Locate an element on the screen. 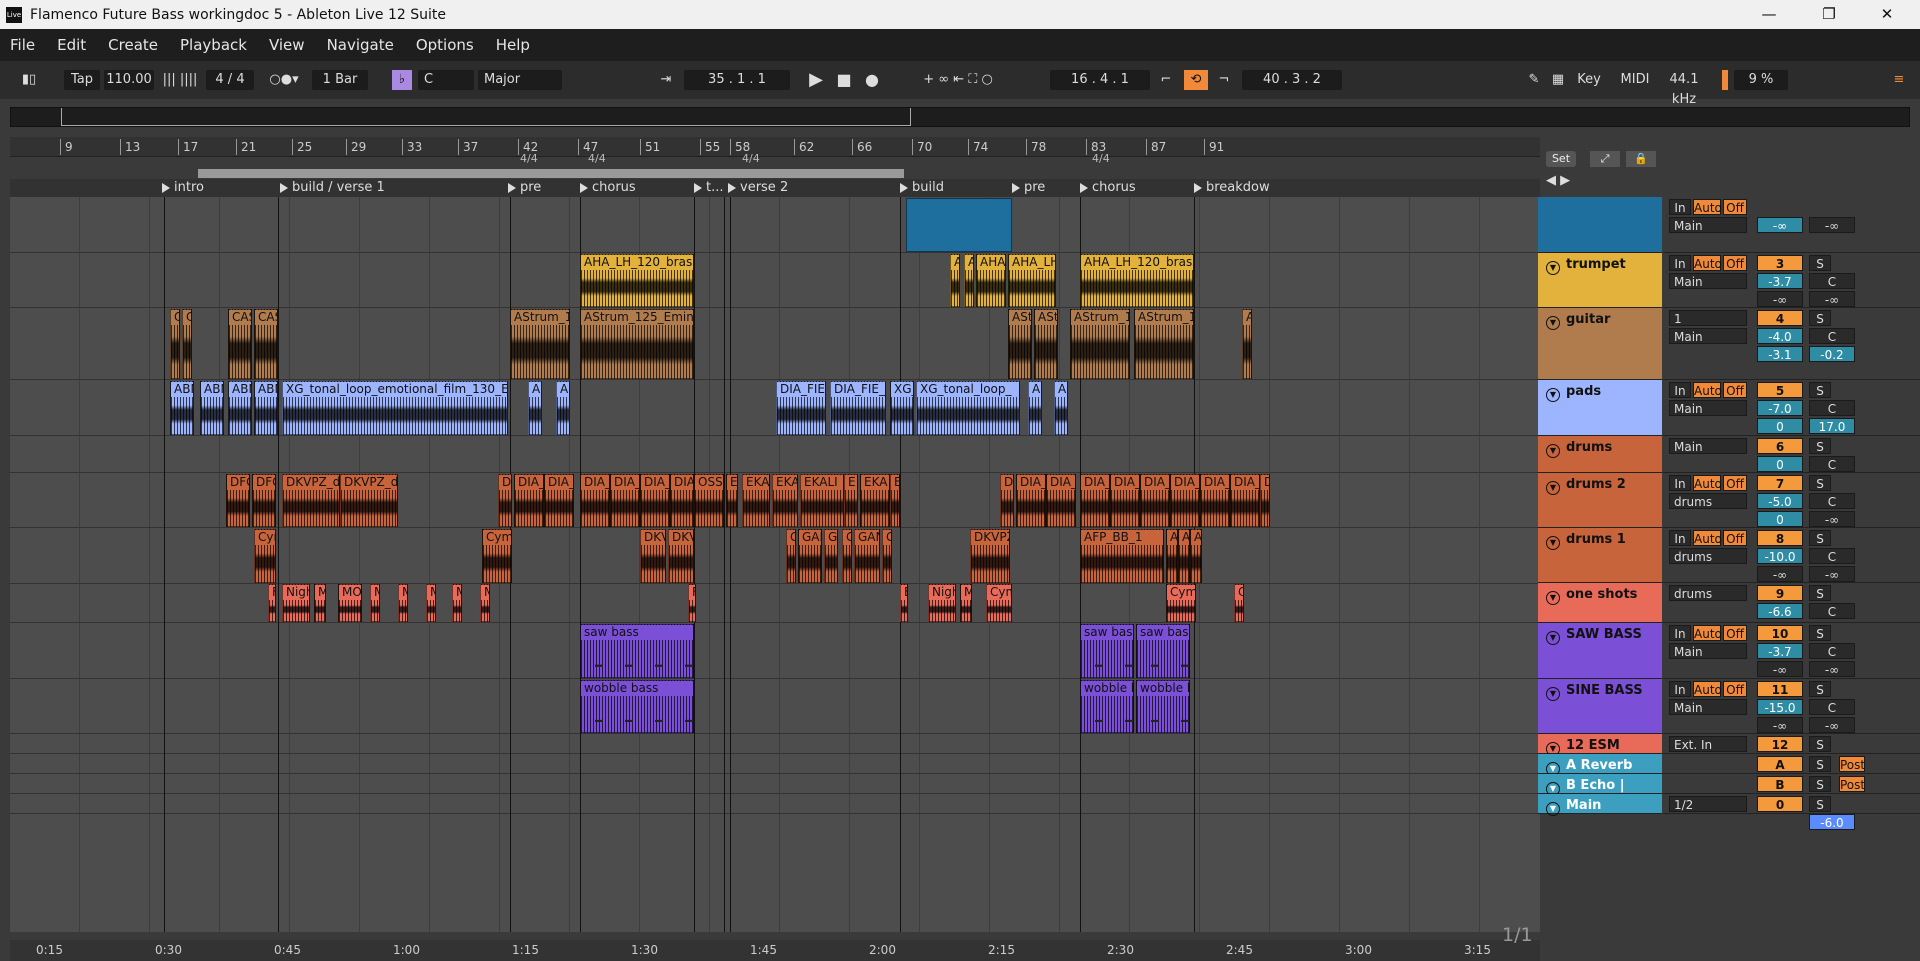 The height and width of the screenshot is (961, 1920). clip: C is located at coordinates (187, 344).